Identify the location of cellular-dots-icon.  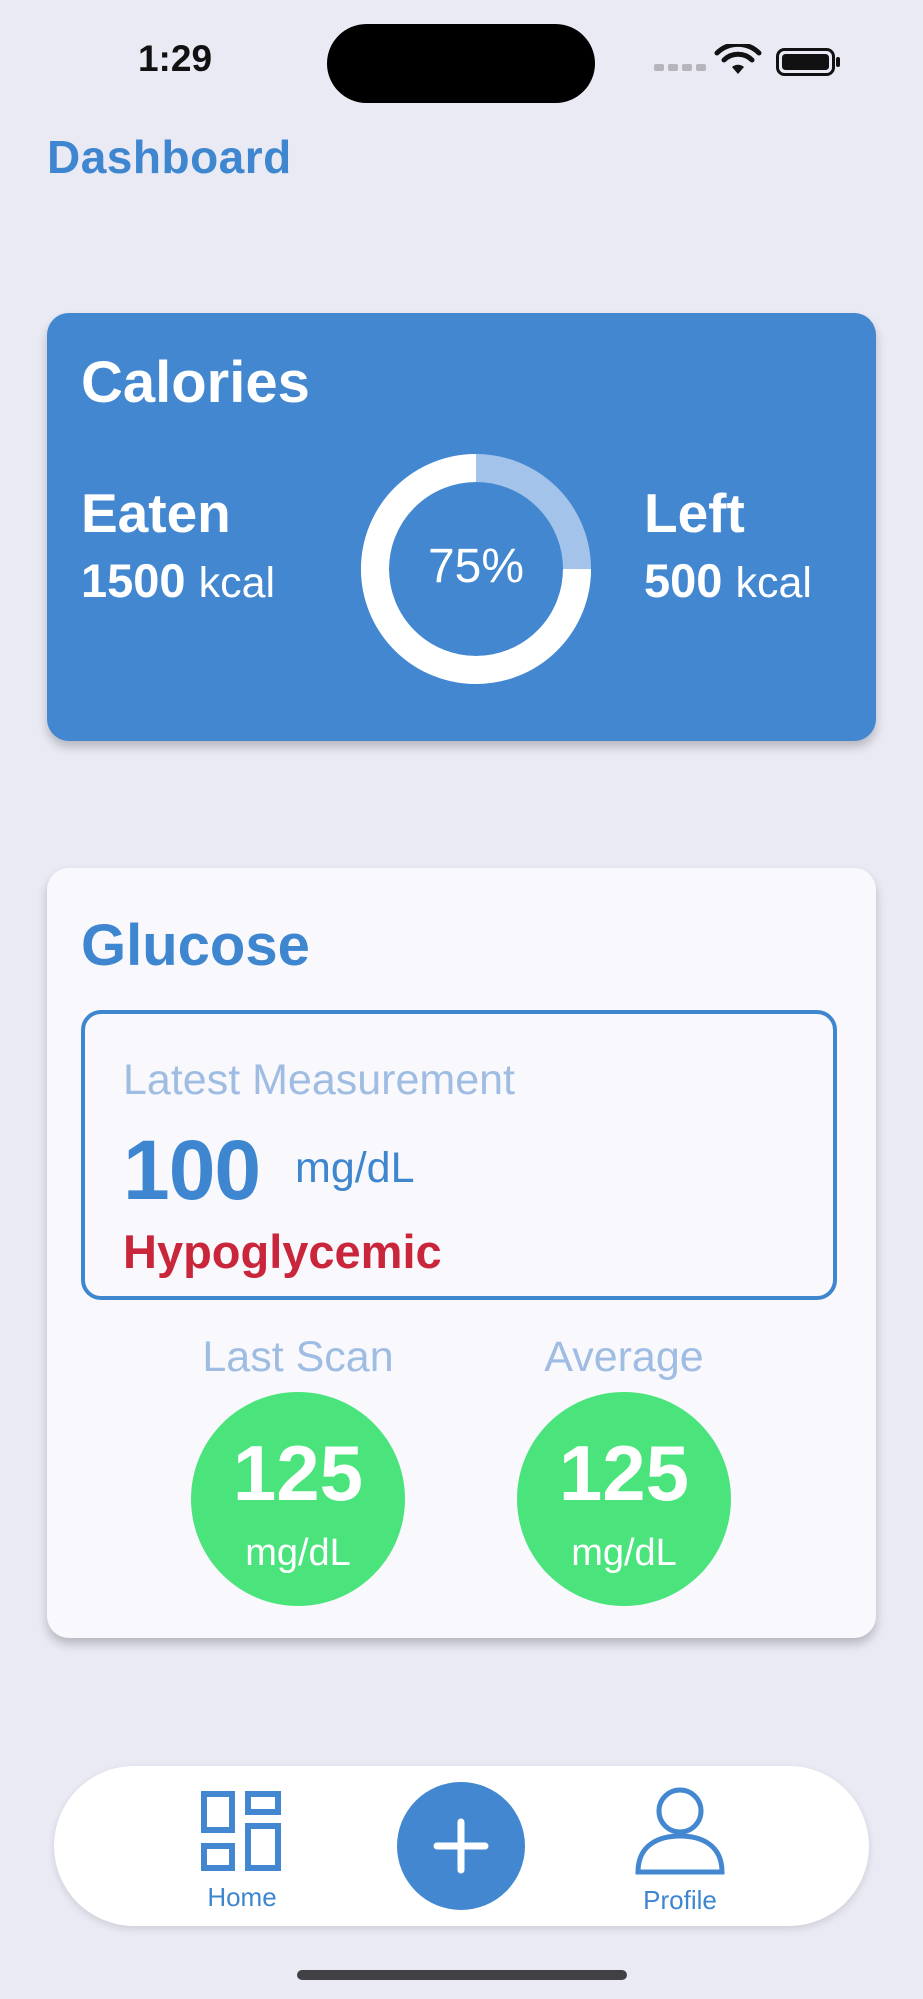
(680, 67).